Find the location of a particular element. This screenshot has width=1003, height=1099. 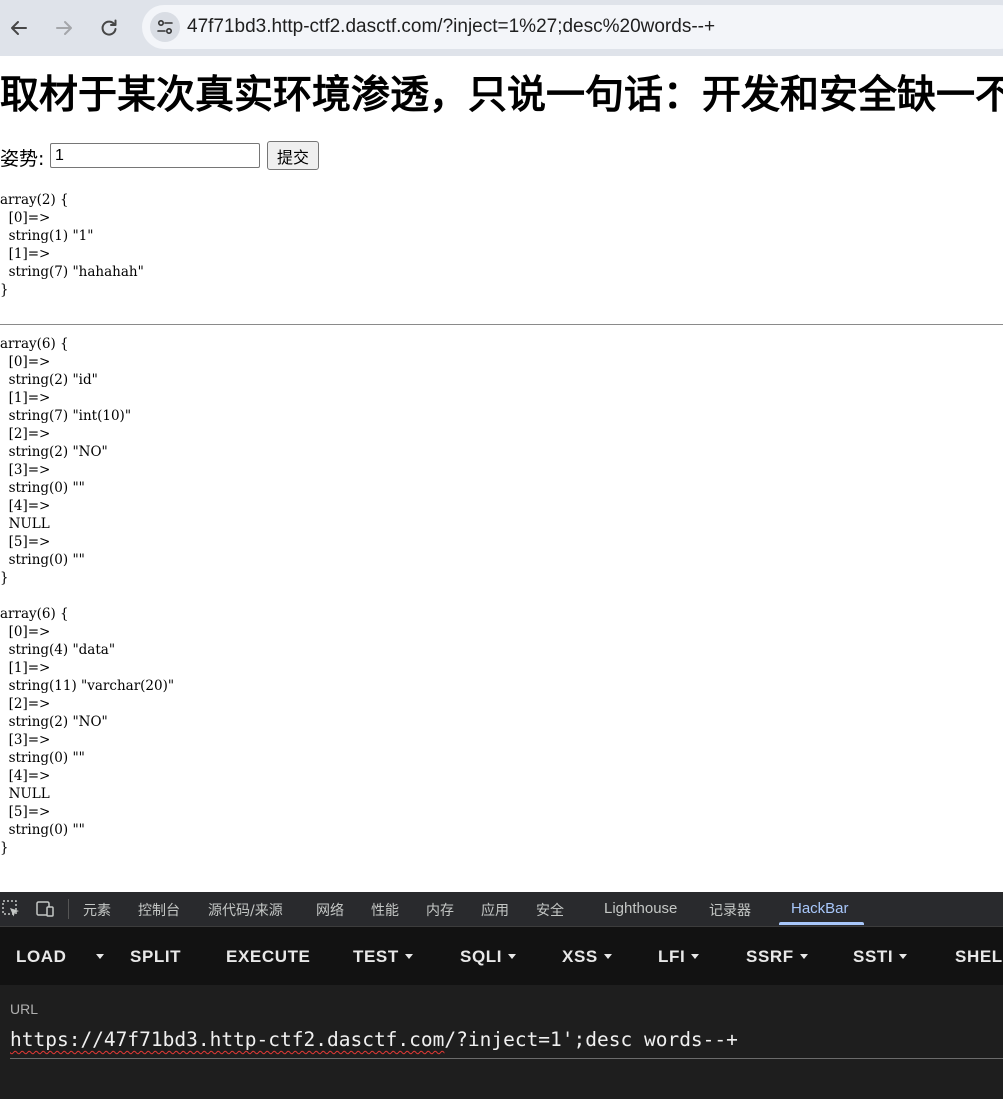

test-menu-label: TEST is located at coordinates (376, 956).